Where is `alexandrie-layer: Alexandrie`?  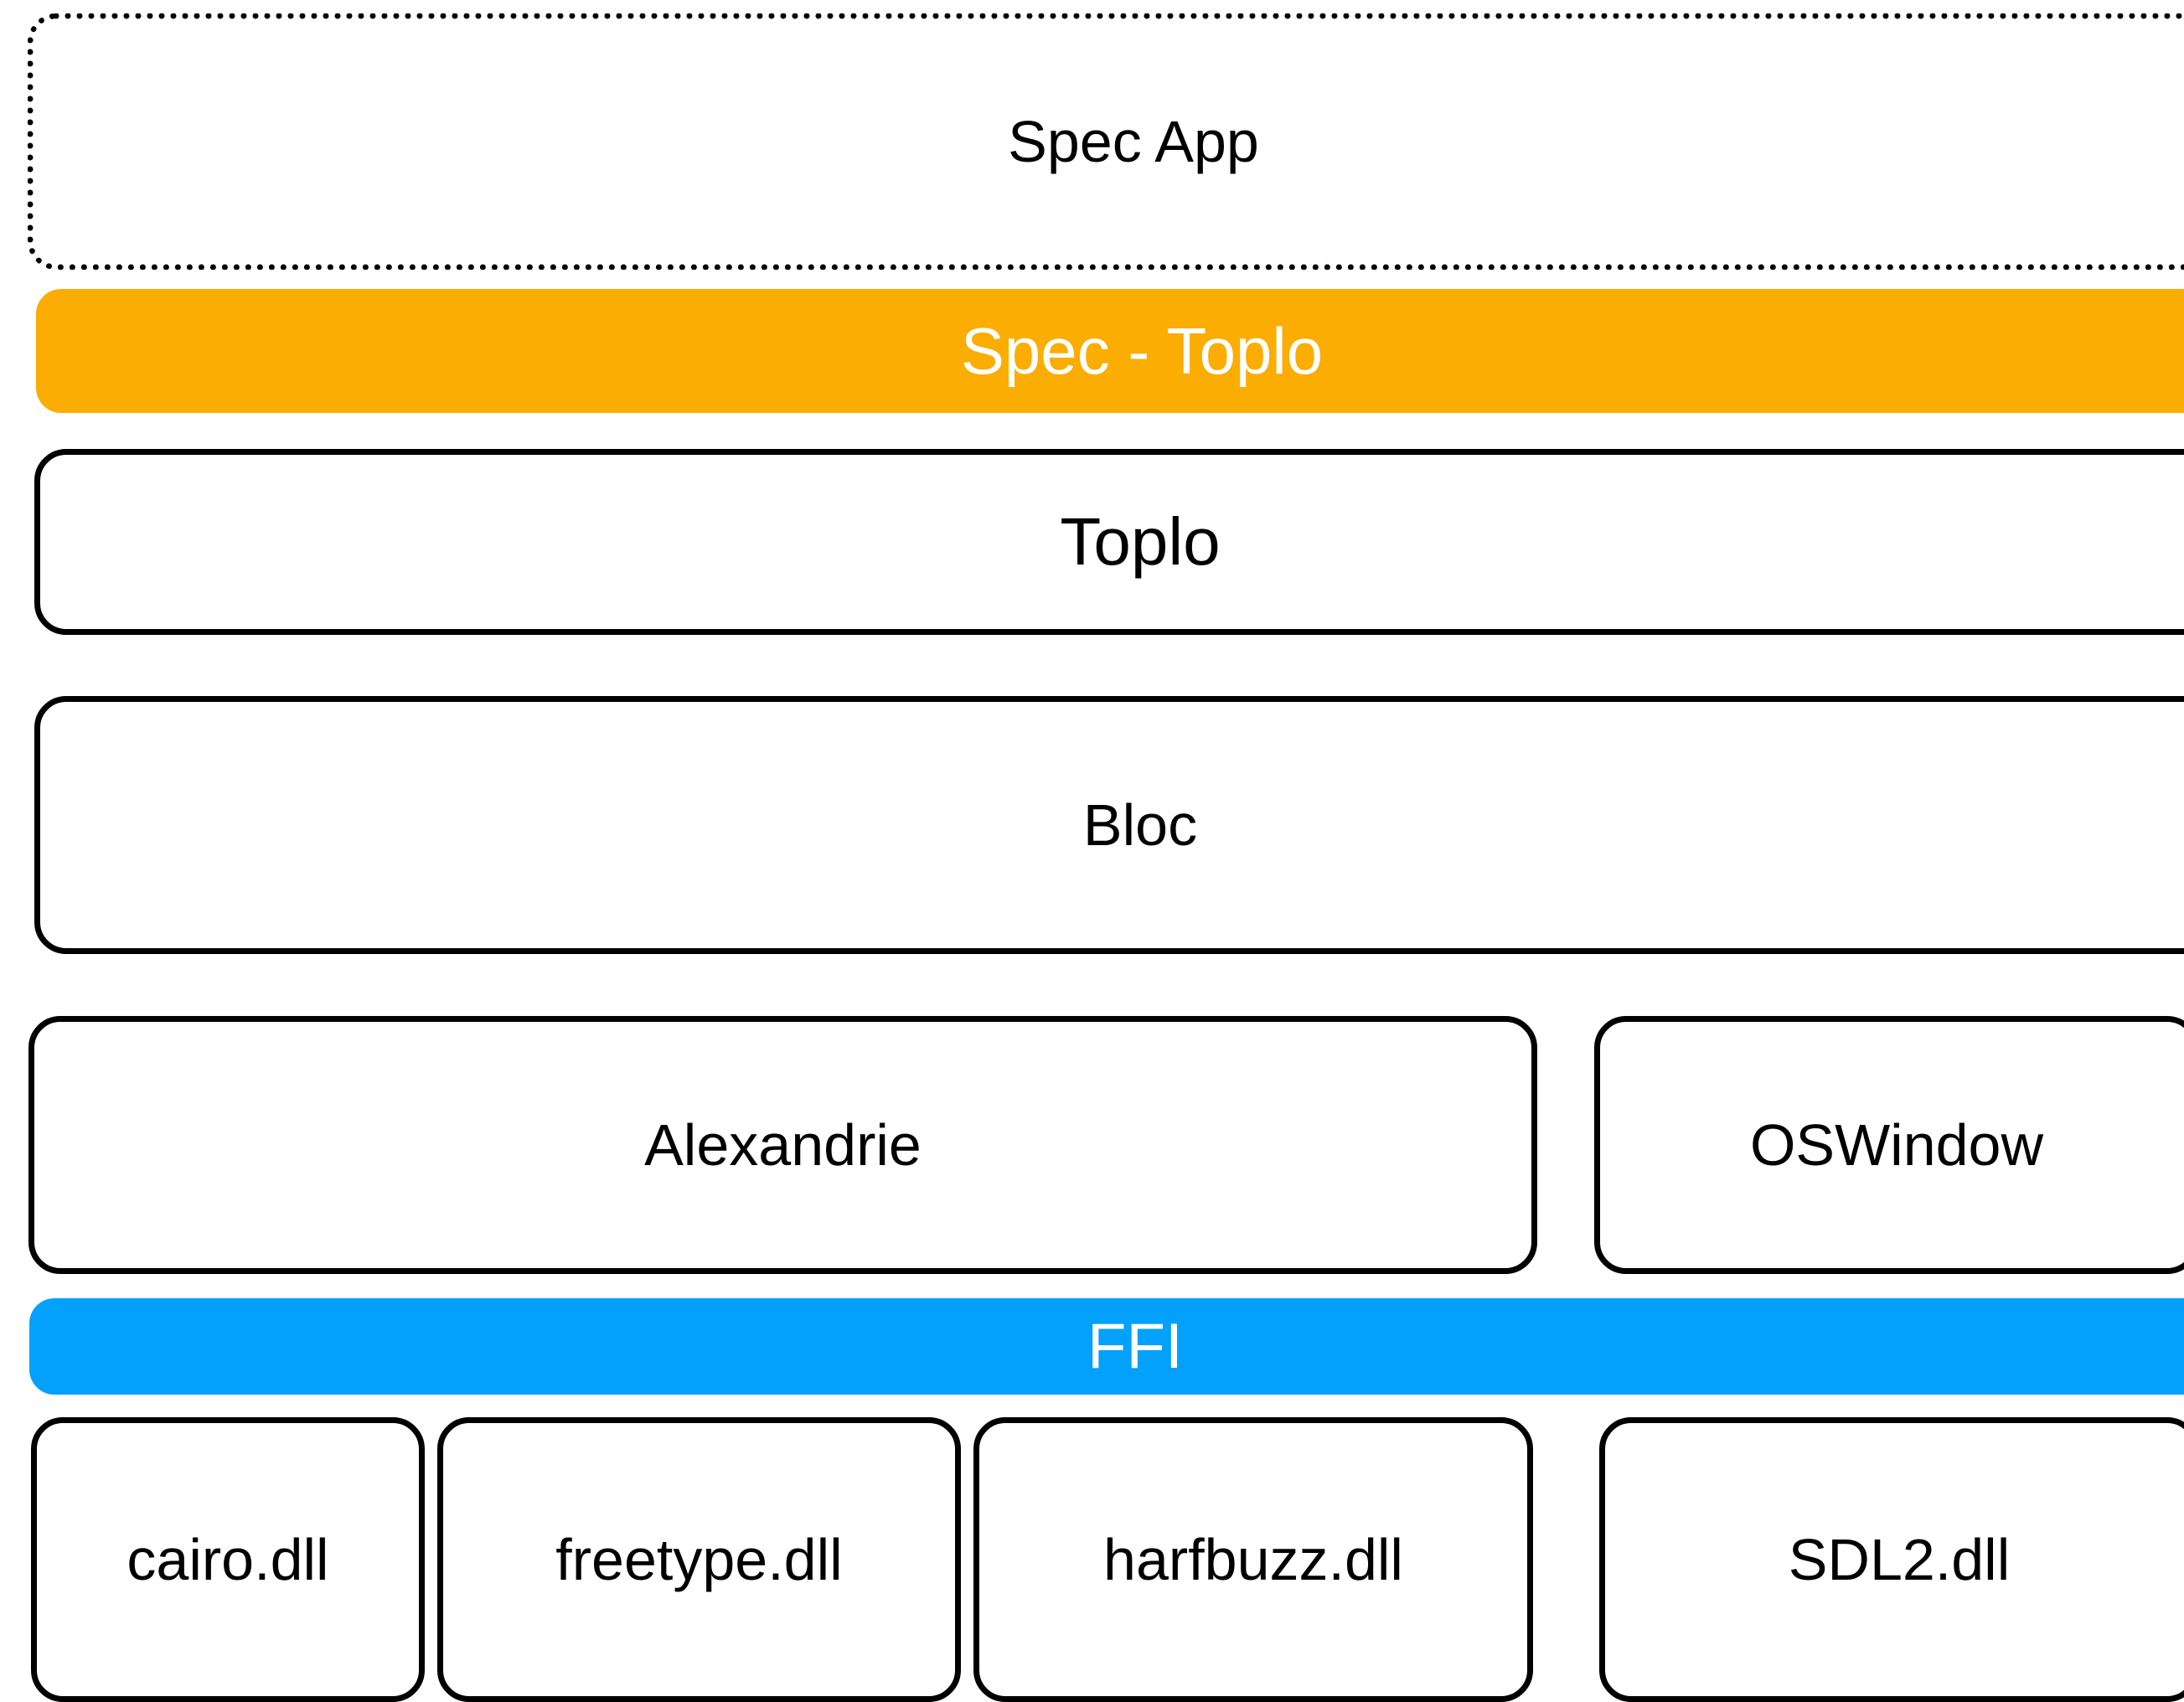
alexandrie-layer: Alexandrie is located at coordinates (782, 1145).